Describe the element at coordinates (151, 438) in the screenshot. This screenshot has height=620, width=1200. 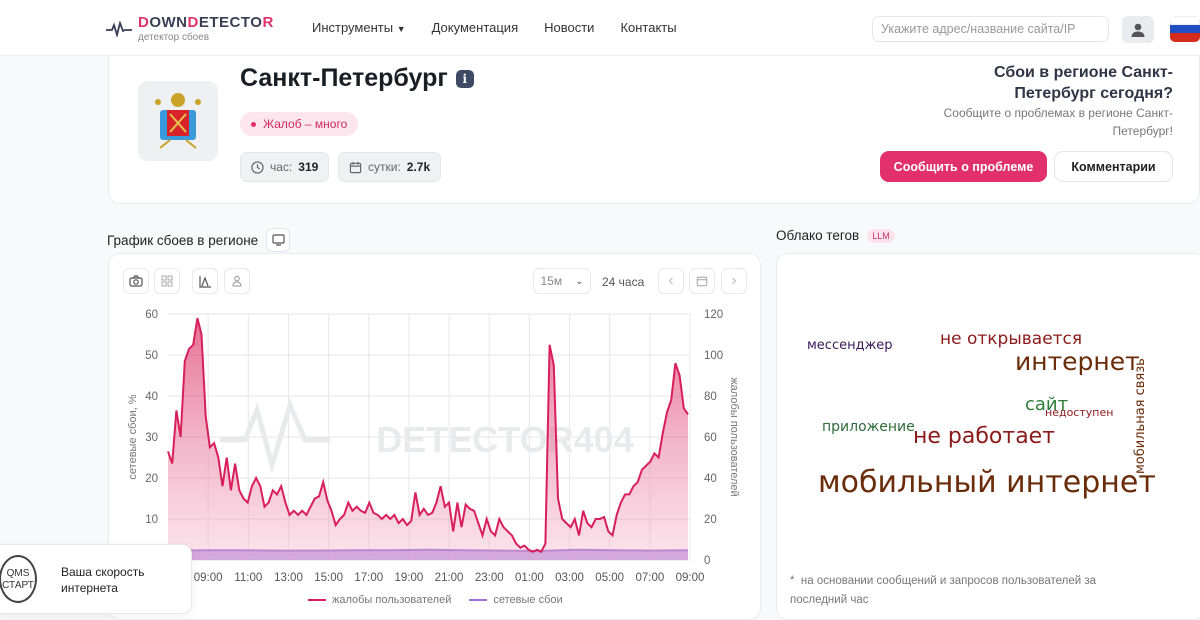
I see `y-tick-left: 30` at that location.